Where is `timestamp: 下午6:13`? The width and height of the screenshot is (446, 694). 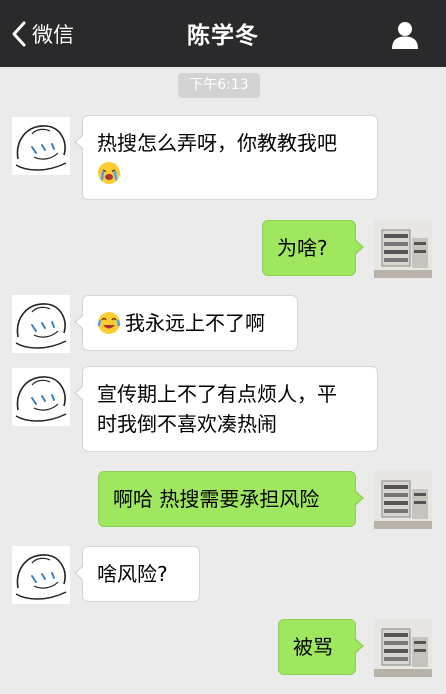 timestamp: 下午6:13 is located at coordinates (219, 85).